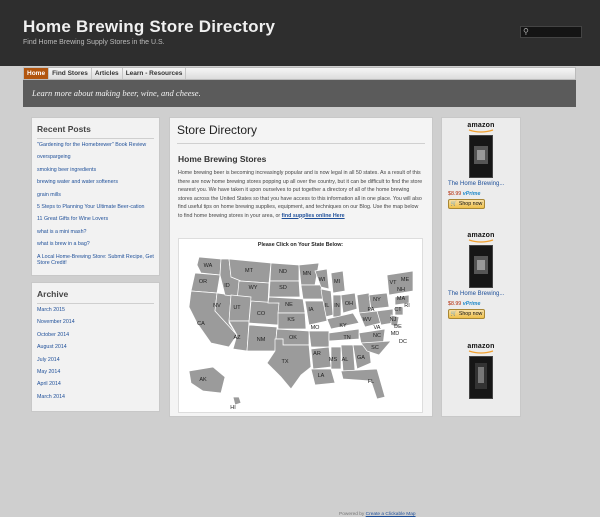 The width and height of the screenshot is (600, 517). What do you see at coordinates (481, 346) in the screenshot?
I see `amazon-logo: amazon` at bounding box center [481, 346].